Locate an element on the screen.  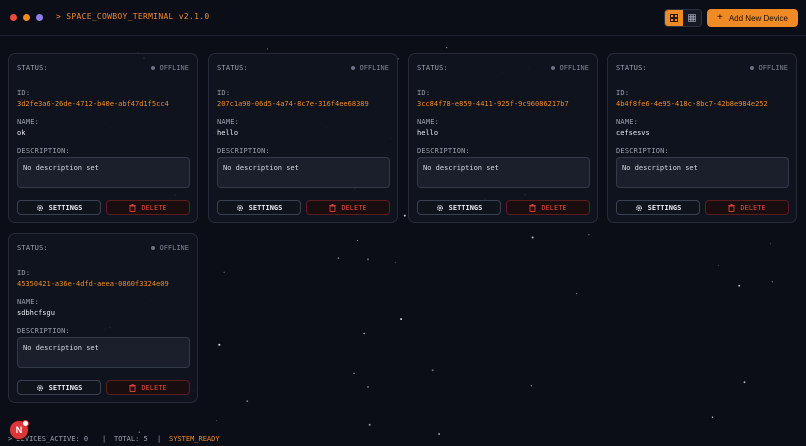
device-name: ok is located at coordinates (21, 133).